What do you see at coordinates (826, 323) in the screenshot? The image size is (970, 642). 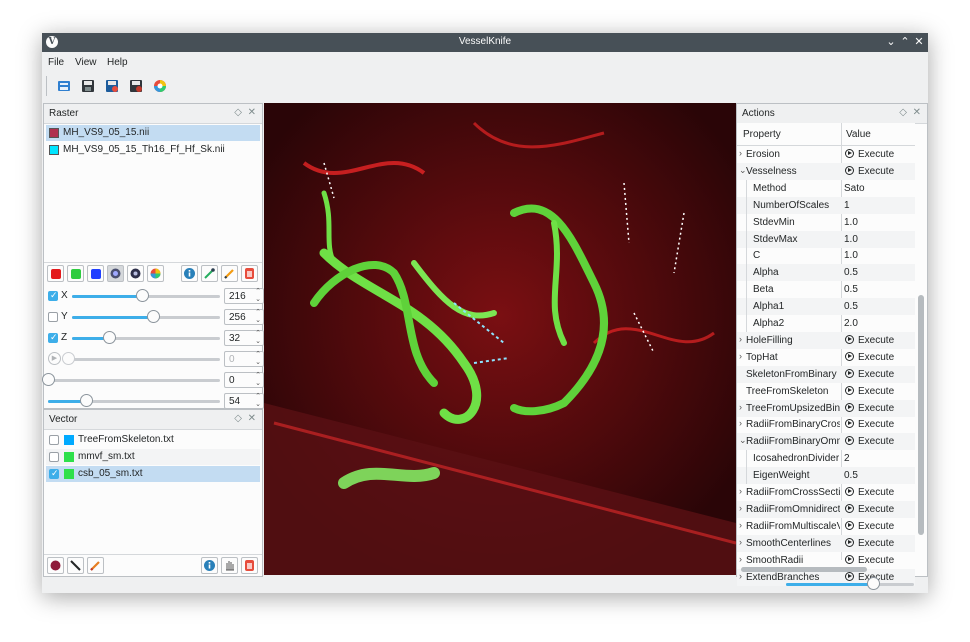 I see `parameter-row: Alpha2 2.0` at bounding box center [826, 323].